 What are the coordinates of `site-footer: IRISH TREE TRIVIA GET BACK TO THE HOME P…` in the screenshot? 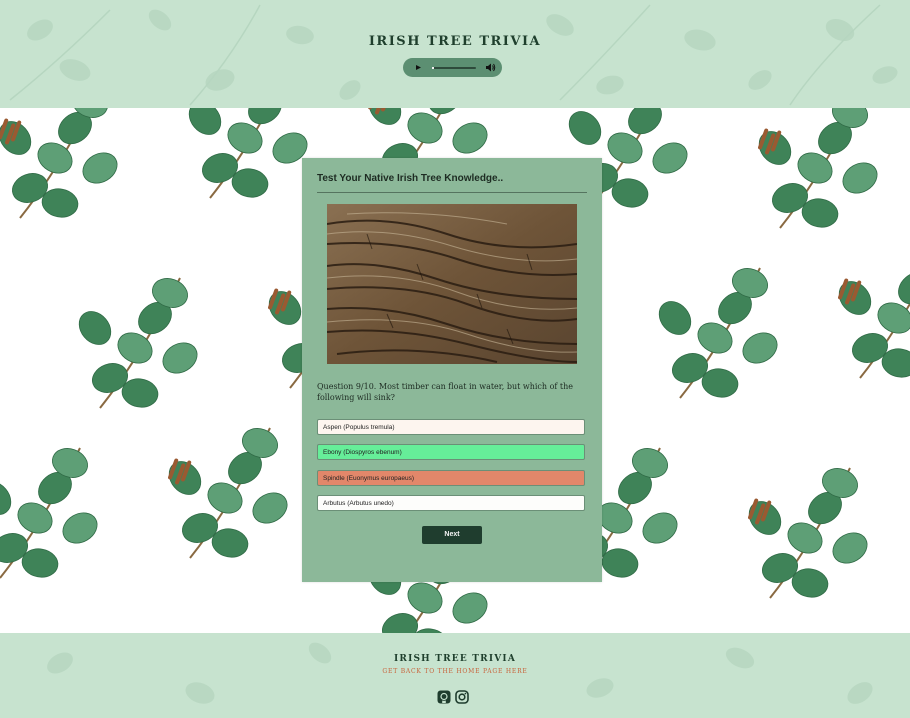 It's located at (455, 675).